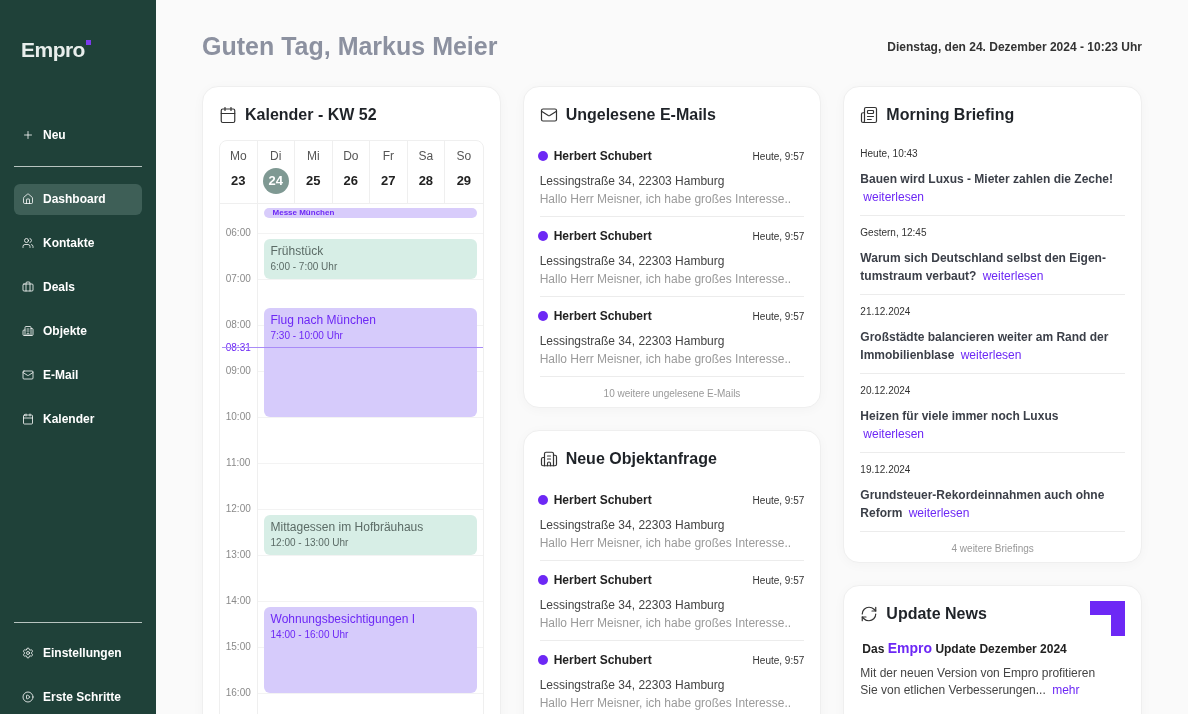 The height and width of the screenshot is (714, 1188). Describe the element at coordinates (78, 243) in the screenshot. I see `nav-item: Kontakte` at that location.